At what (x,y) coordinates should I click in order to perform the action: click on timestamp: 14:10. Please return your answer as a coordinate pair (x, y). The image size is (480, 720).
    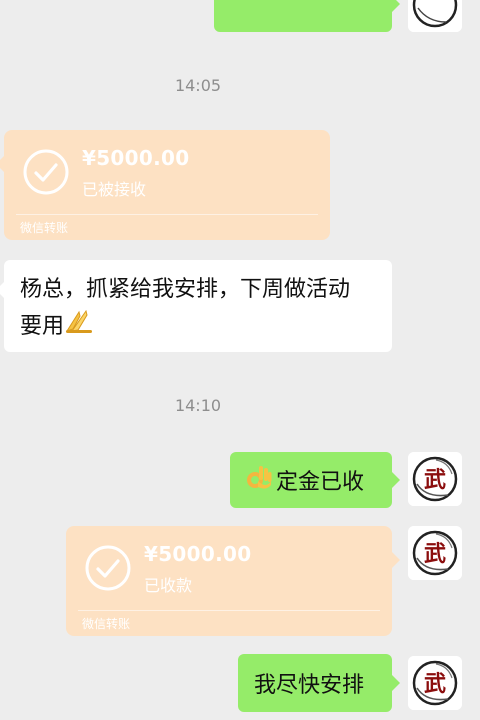
    Looking at the image, I should click on (198, 405).